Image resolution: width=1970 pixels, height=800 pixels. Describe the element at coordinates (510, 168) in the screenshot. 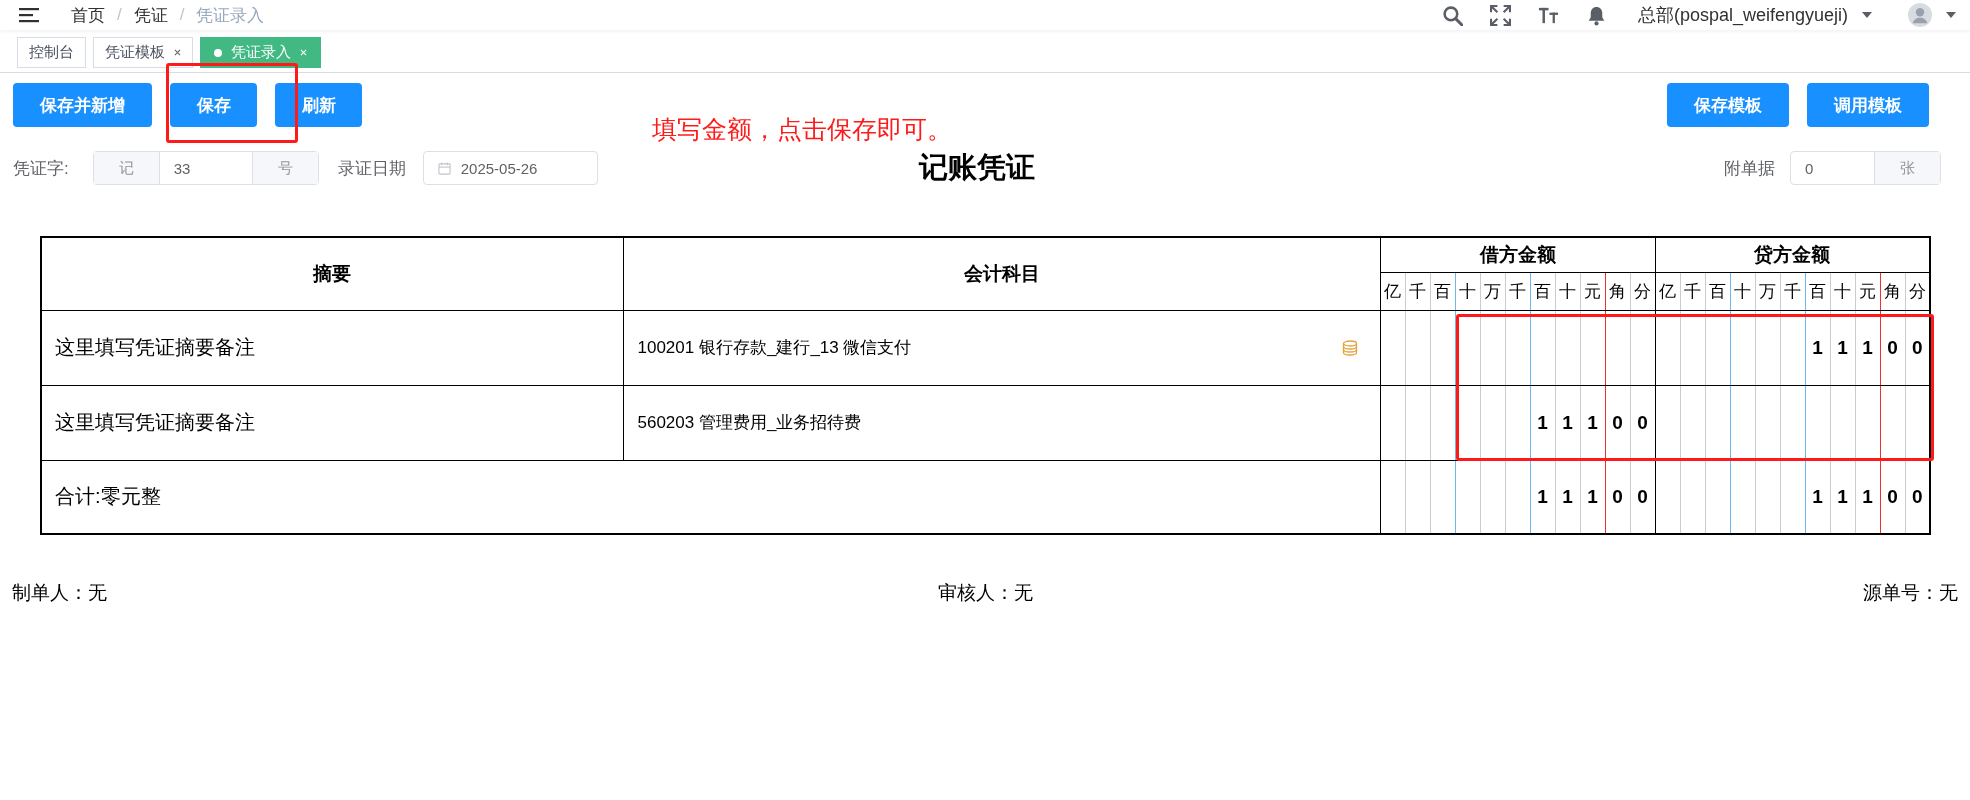

I see `date-field: 2025-05-26` at that location.